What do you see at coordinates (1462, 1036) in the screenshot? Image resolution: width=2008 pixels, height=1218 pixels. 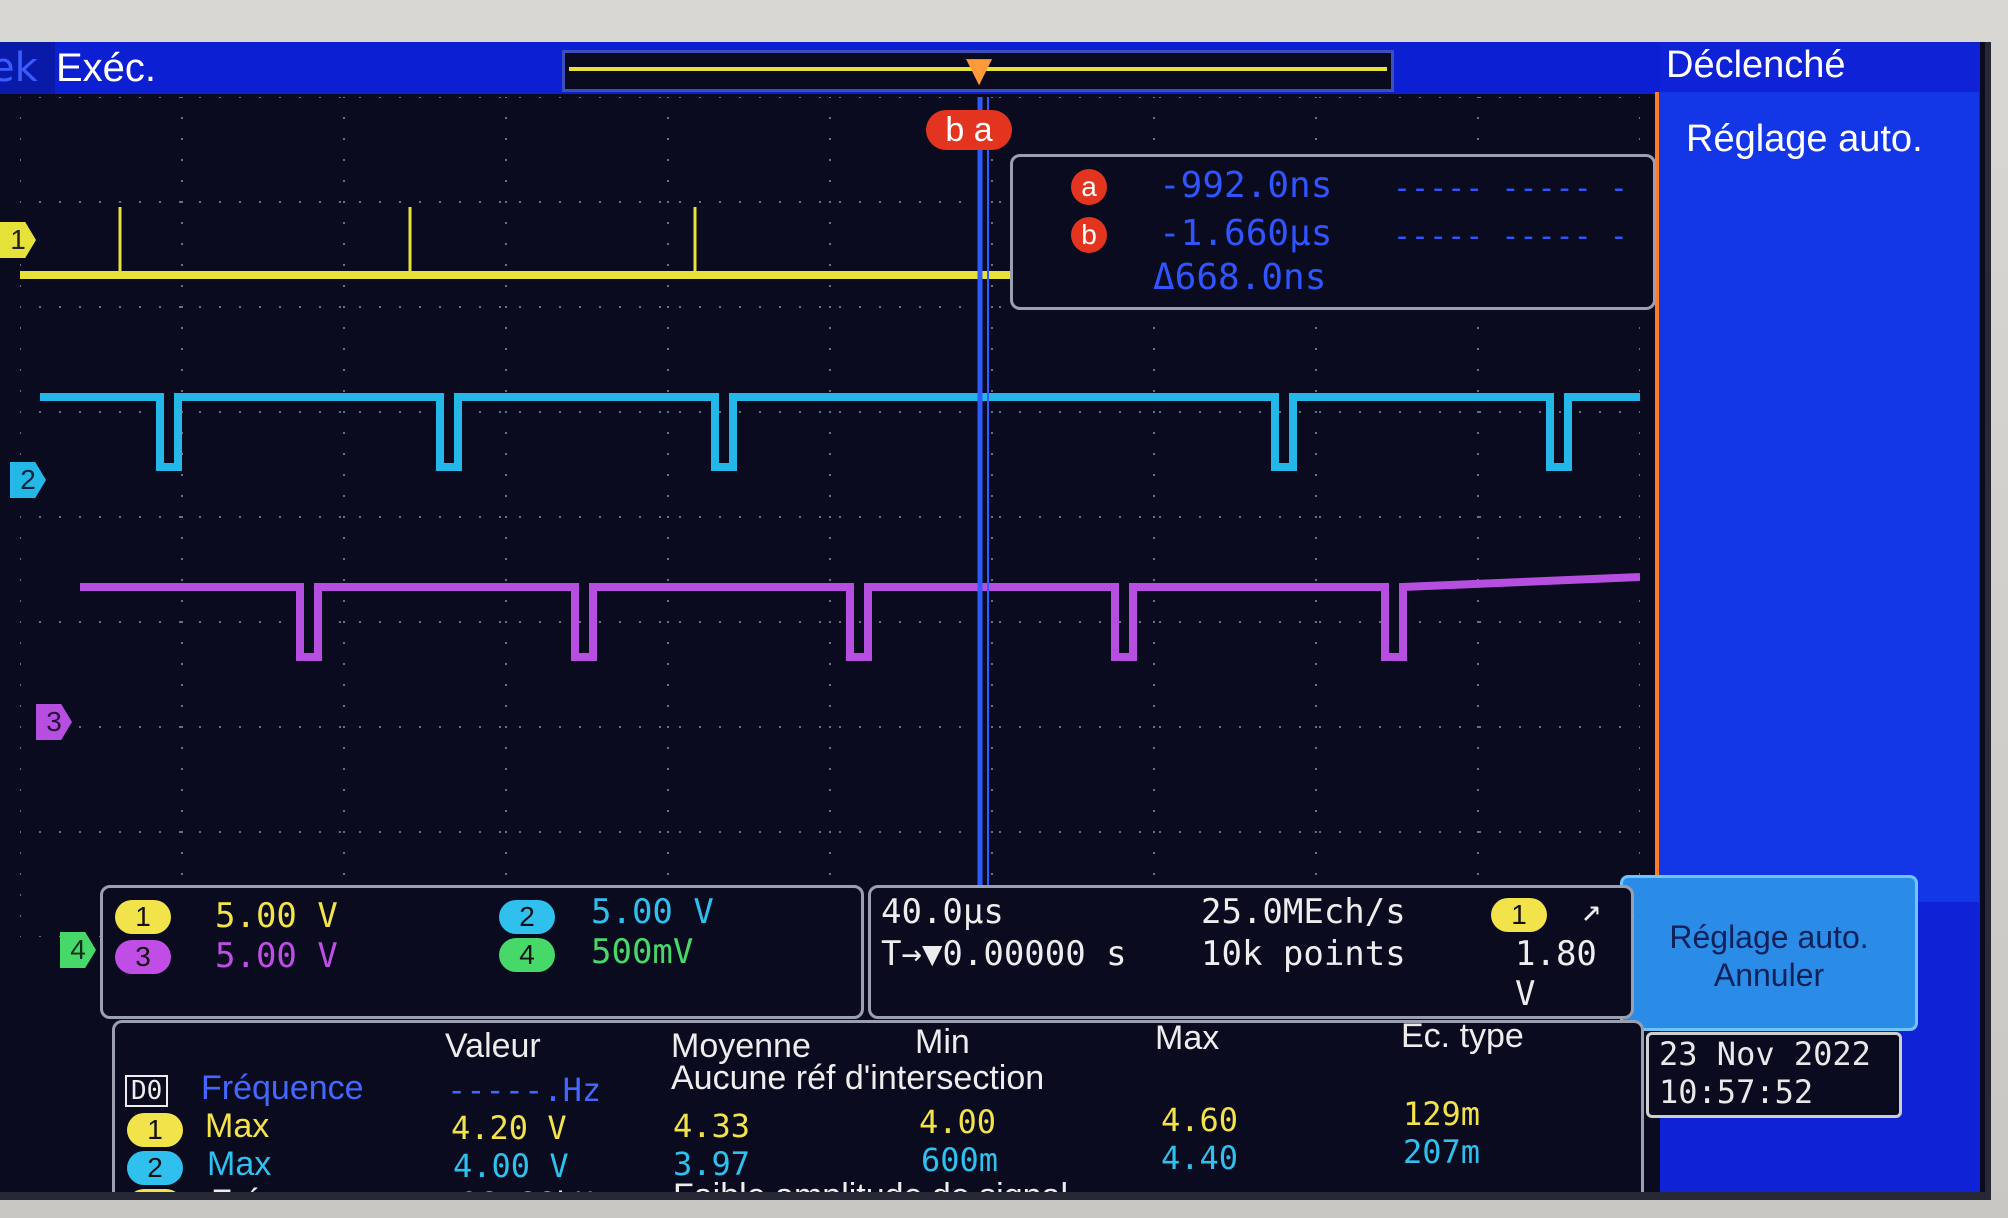 I see `header-std: Ec. type` at bounding box center [1462, 1036].